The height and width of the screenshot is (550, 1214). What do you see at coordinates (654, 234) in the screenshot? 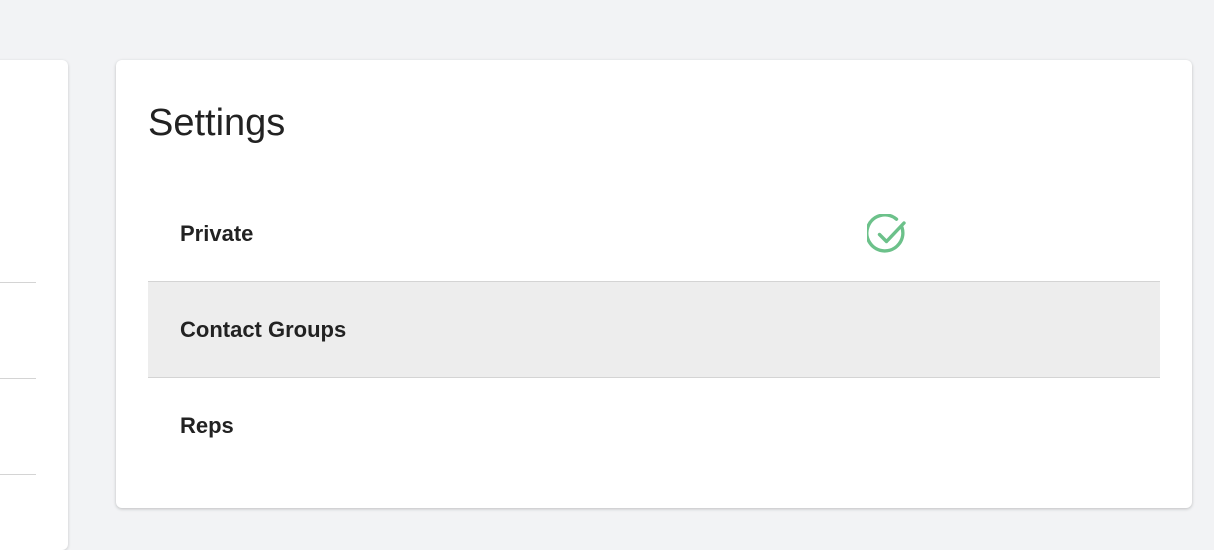
I see `settings-item-private: Private` at bounding box center [654, 234].